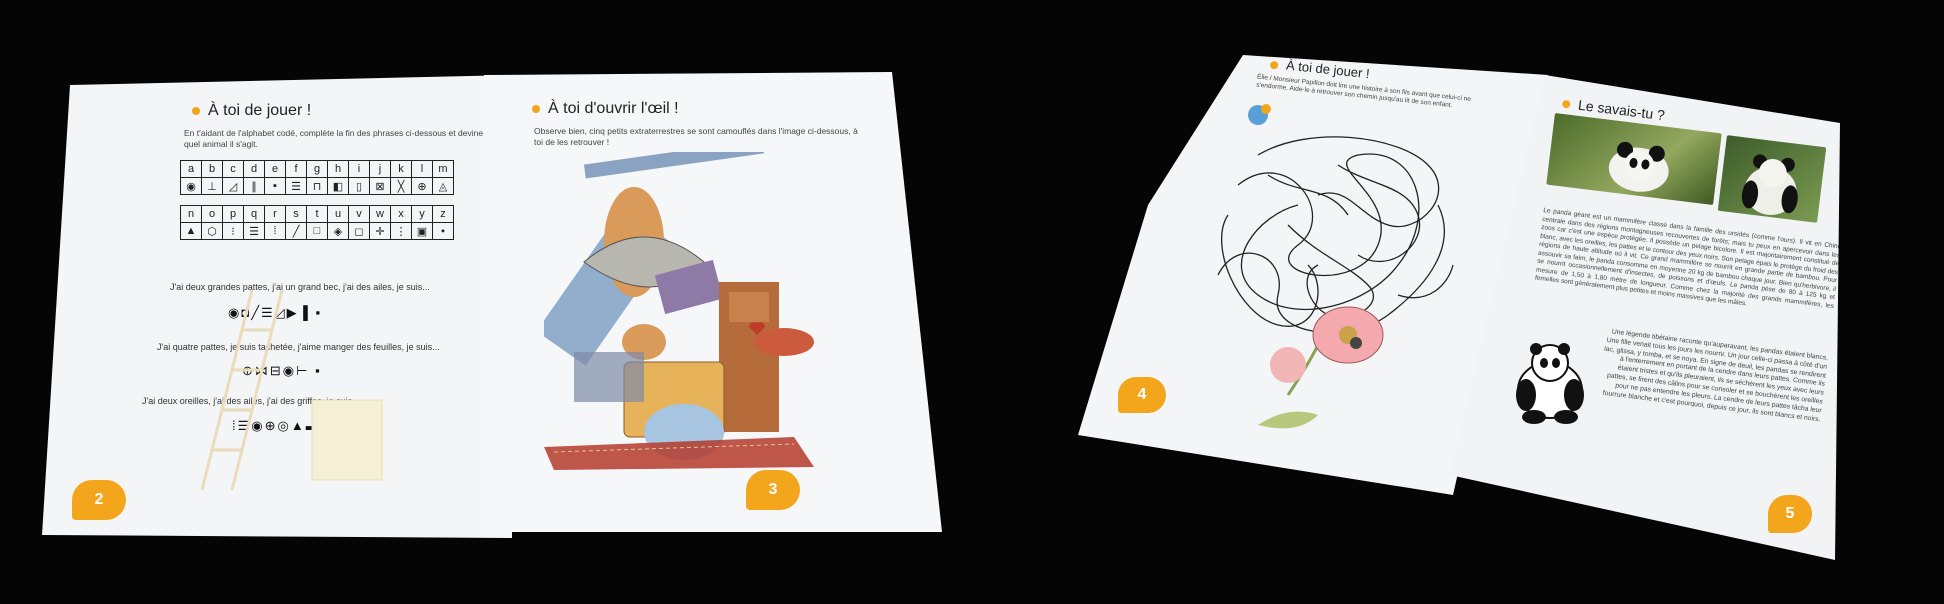 The height and width of the screenshot is (604, 1944). Describe the element at coordinates (380, 186) in the screenshot. I see `code-symbol: ⊠` at that location.